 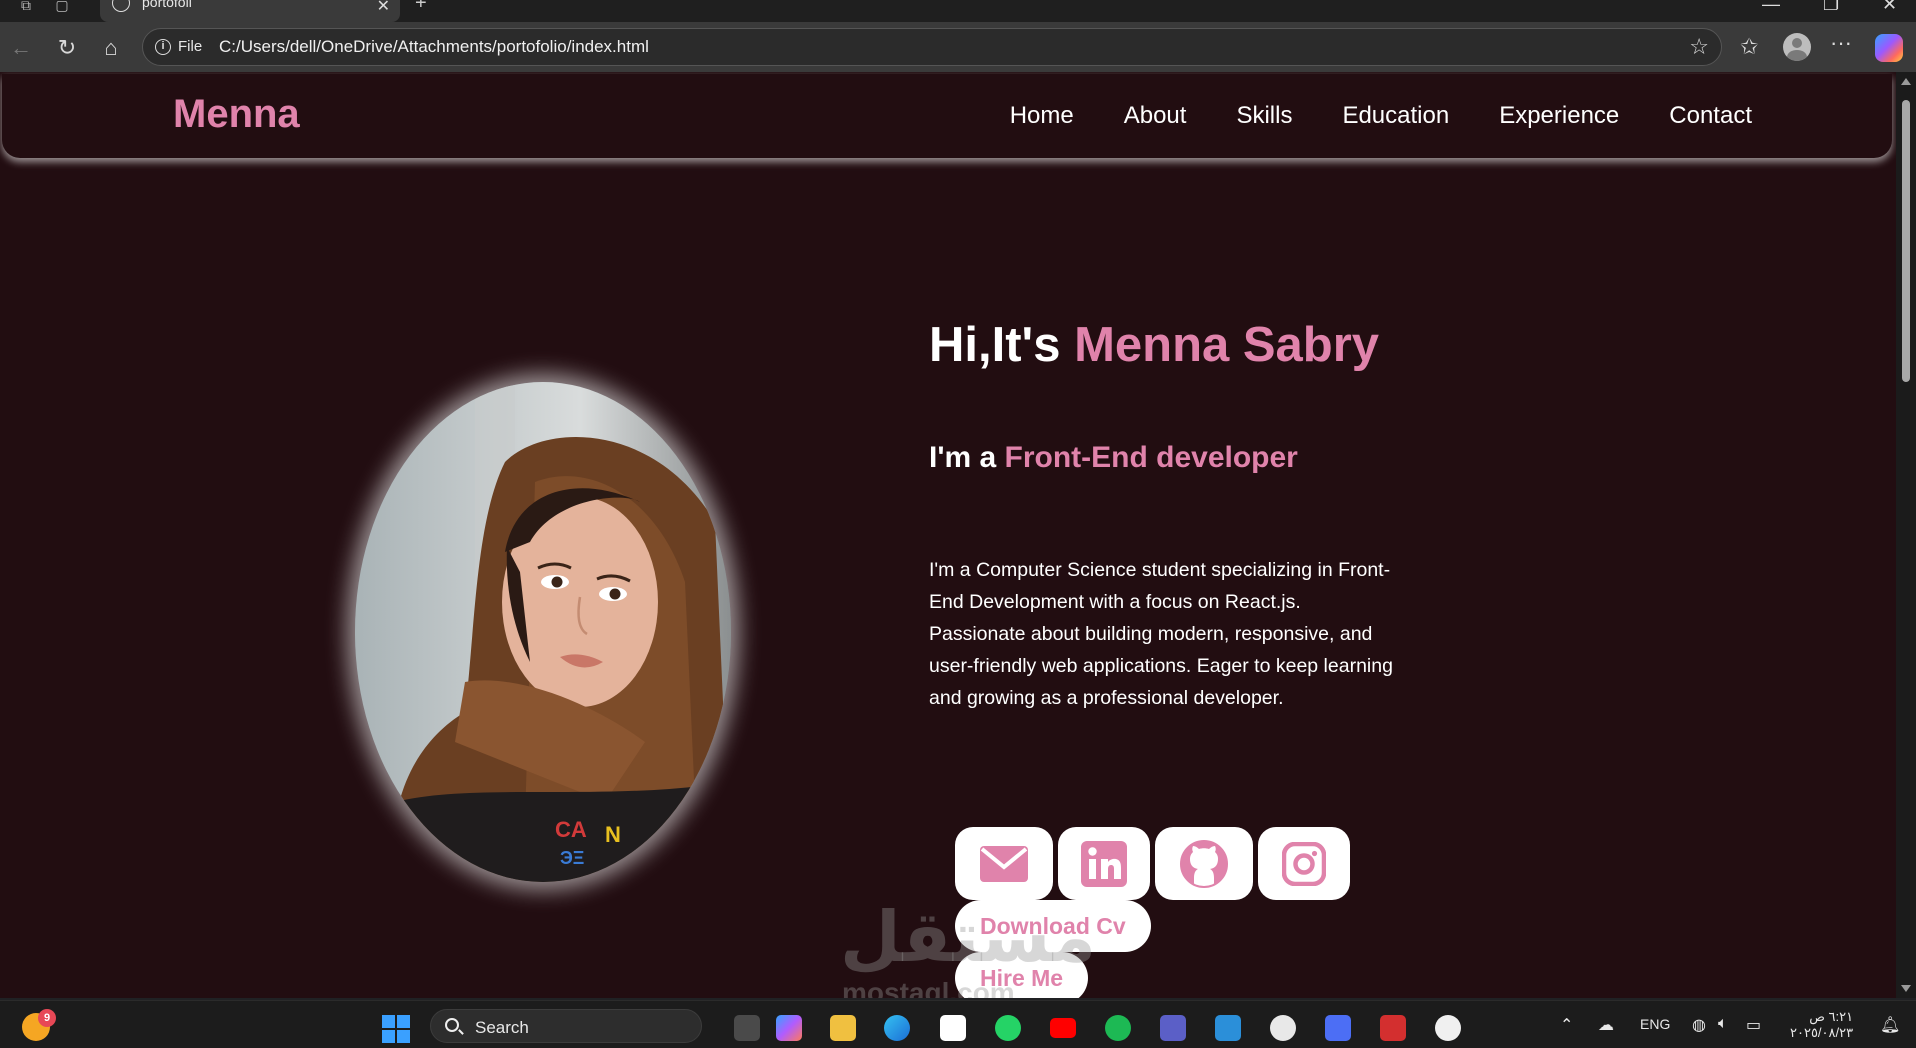 I want to click on tab-strip: ⧉ ▢ portofoli ✕ + — ❐ ✕, so click(x=958, y=11).